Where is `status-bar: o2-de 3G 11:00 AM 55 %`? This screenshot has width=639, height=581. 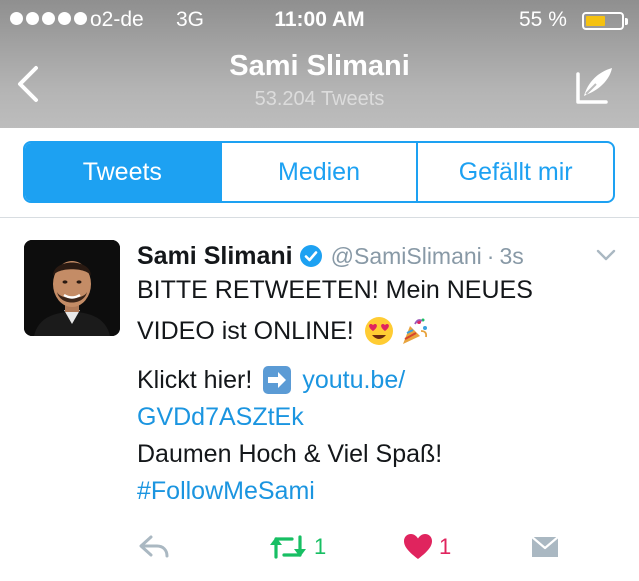 status-bar: o2-de 3G 11:00 AM 55 % is located at coordinates (319, 21).